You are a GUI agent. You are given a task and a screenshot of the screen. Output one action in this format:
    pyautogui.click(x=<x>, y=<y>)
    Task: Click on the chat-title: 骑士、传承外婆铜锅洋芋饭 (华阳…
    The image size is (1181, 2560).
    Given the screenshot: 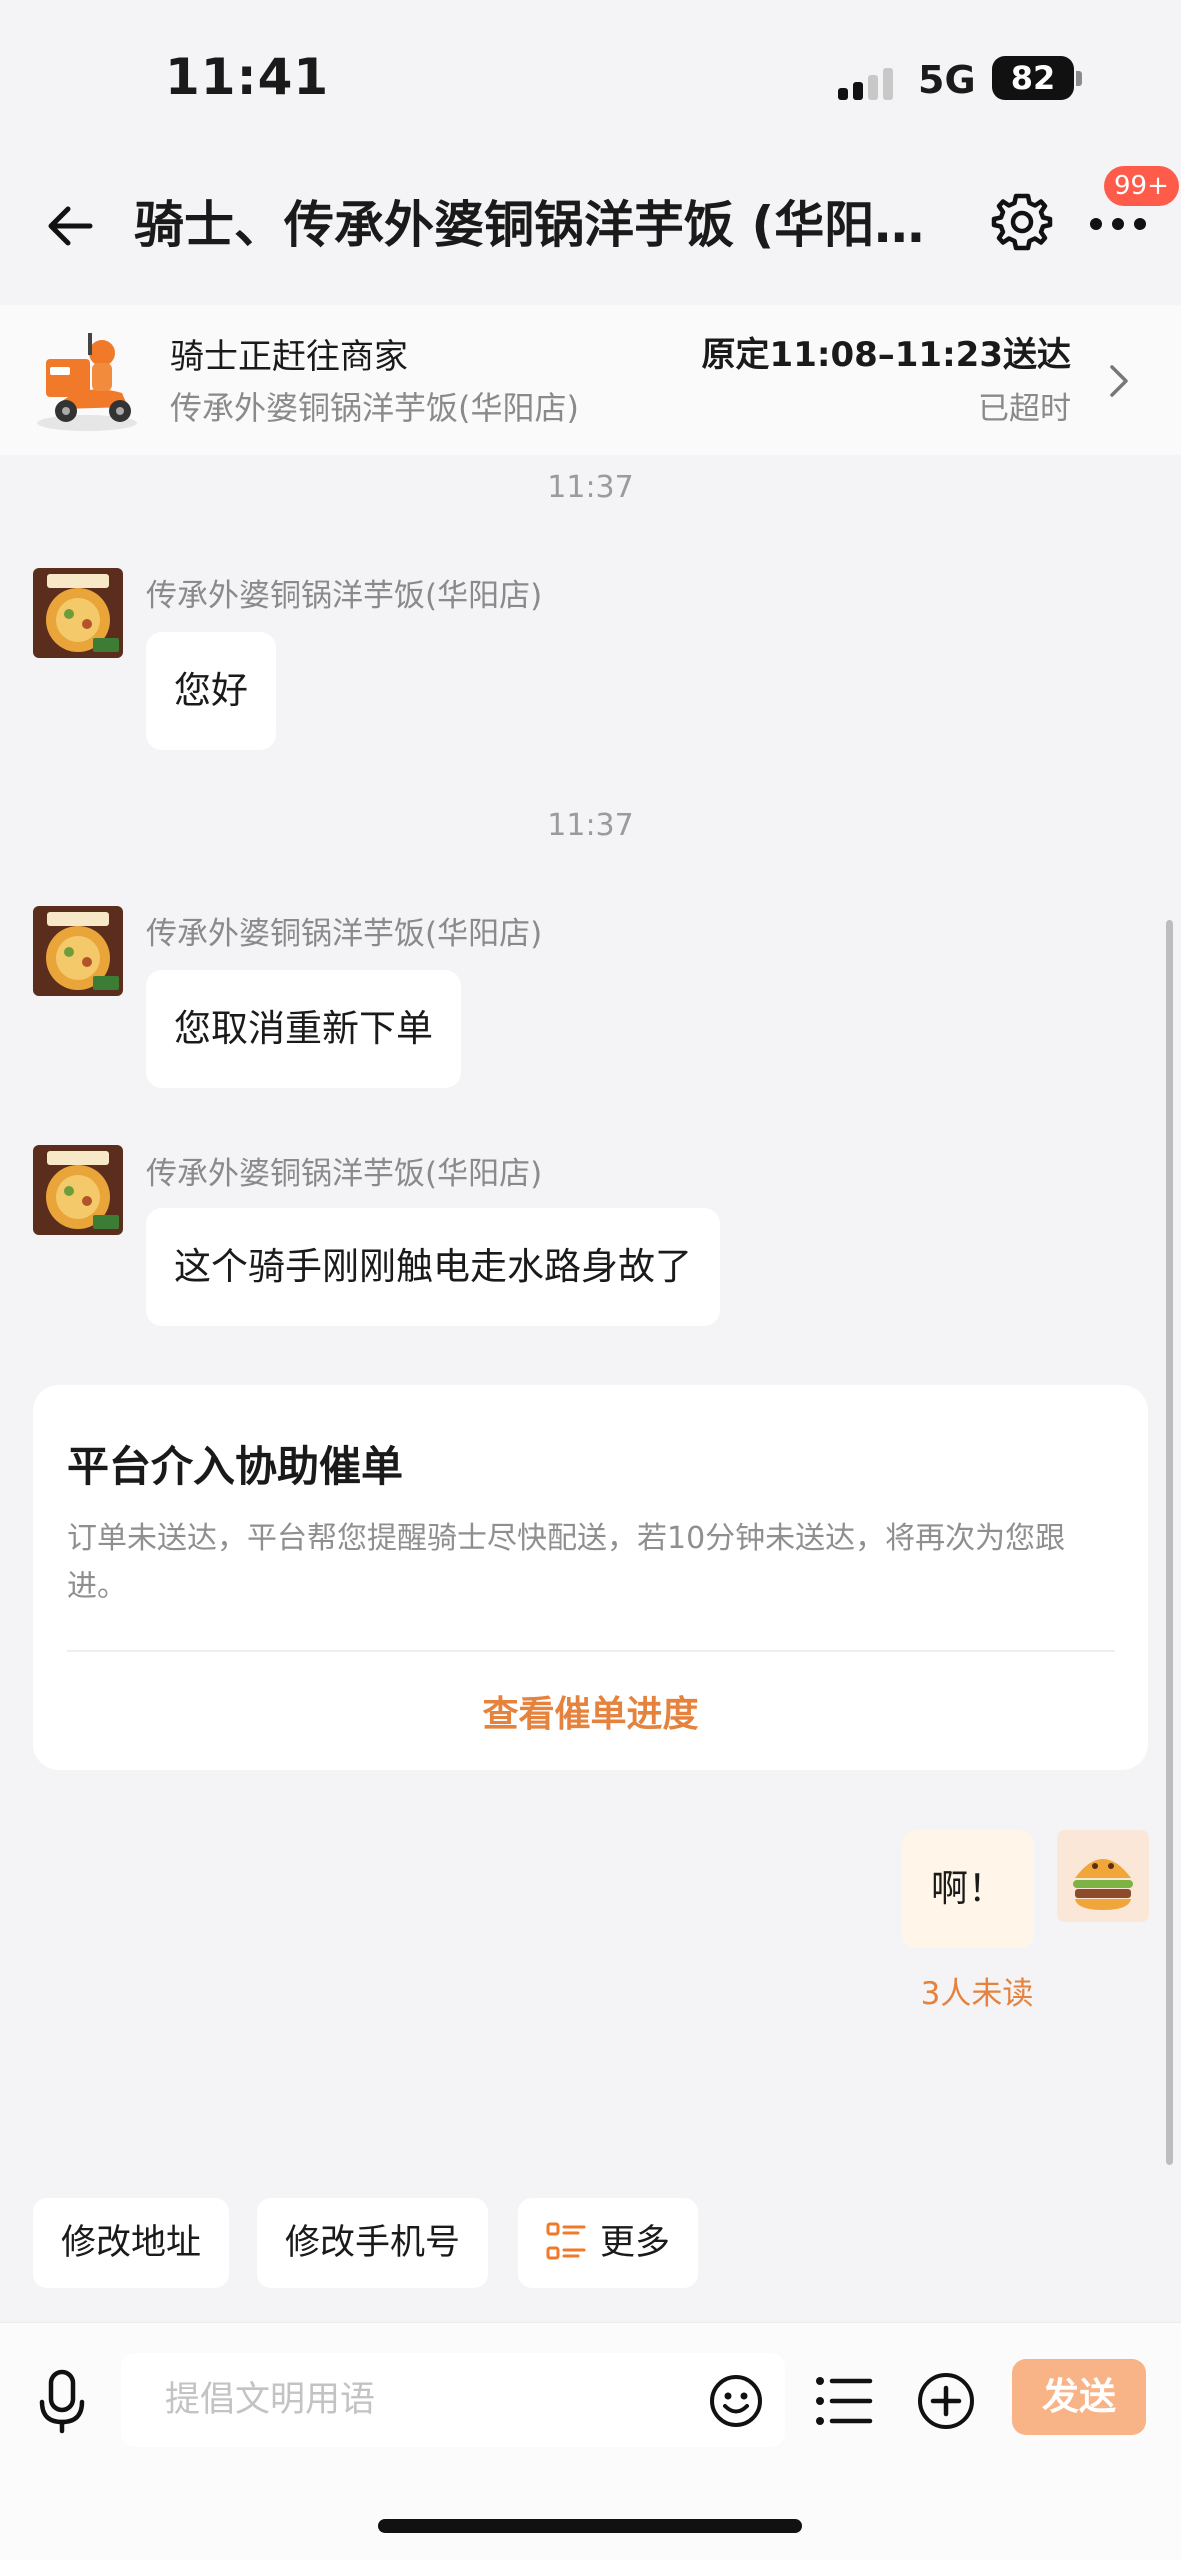 What is the action you would take?
    pyautogui.click(x=529, y=225)
    